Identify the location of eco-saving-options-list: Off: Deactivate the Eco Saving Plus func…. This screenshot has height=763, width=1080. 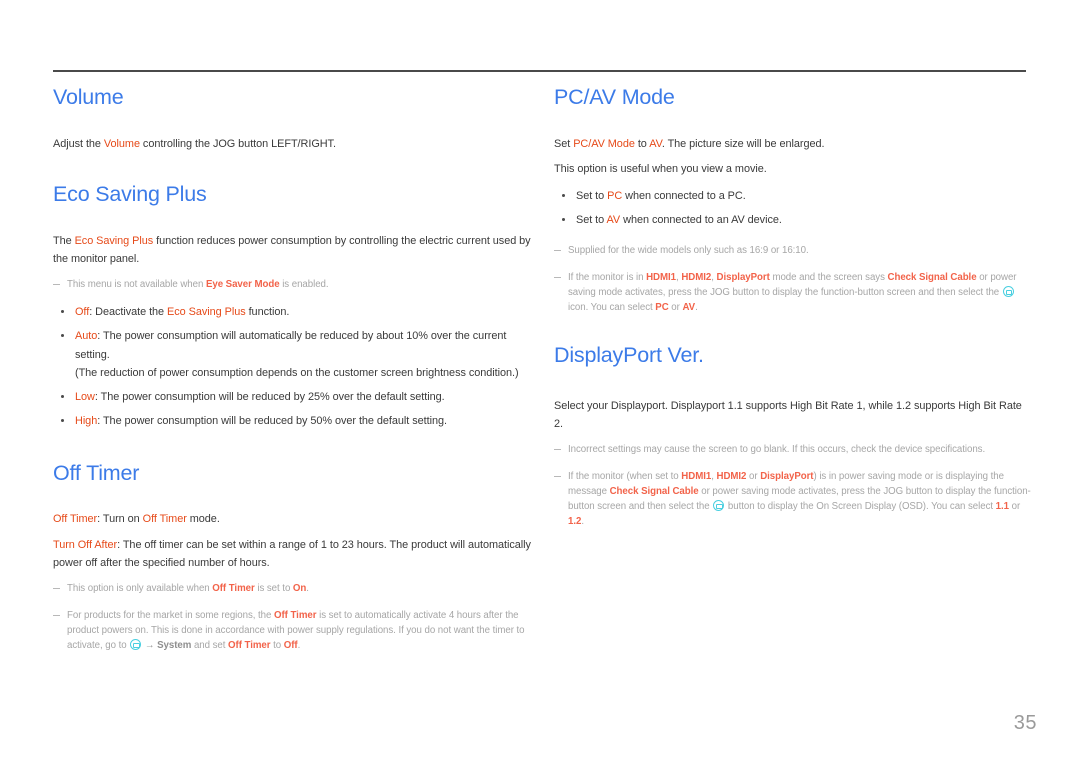
(292, 367).